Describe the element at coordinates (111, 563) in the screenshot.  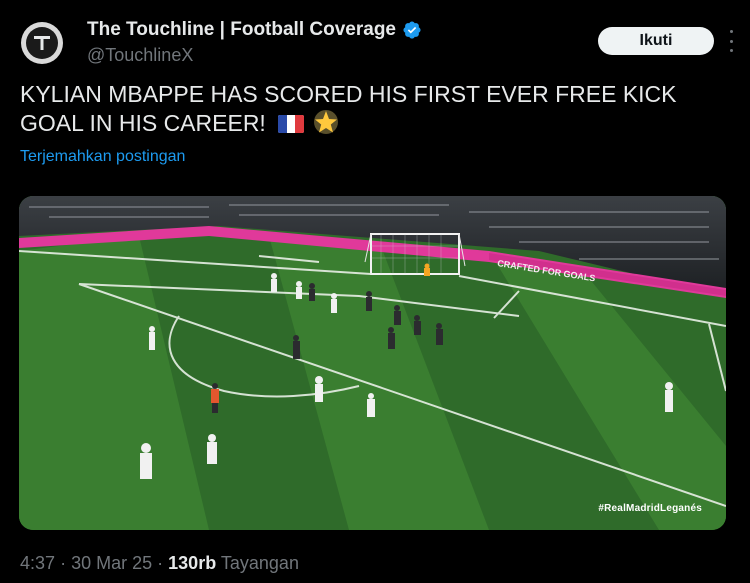
I see `tweet-date: 30 Mar 25` at that location.